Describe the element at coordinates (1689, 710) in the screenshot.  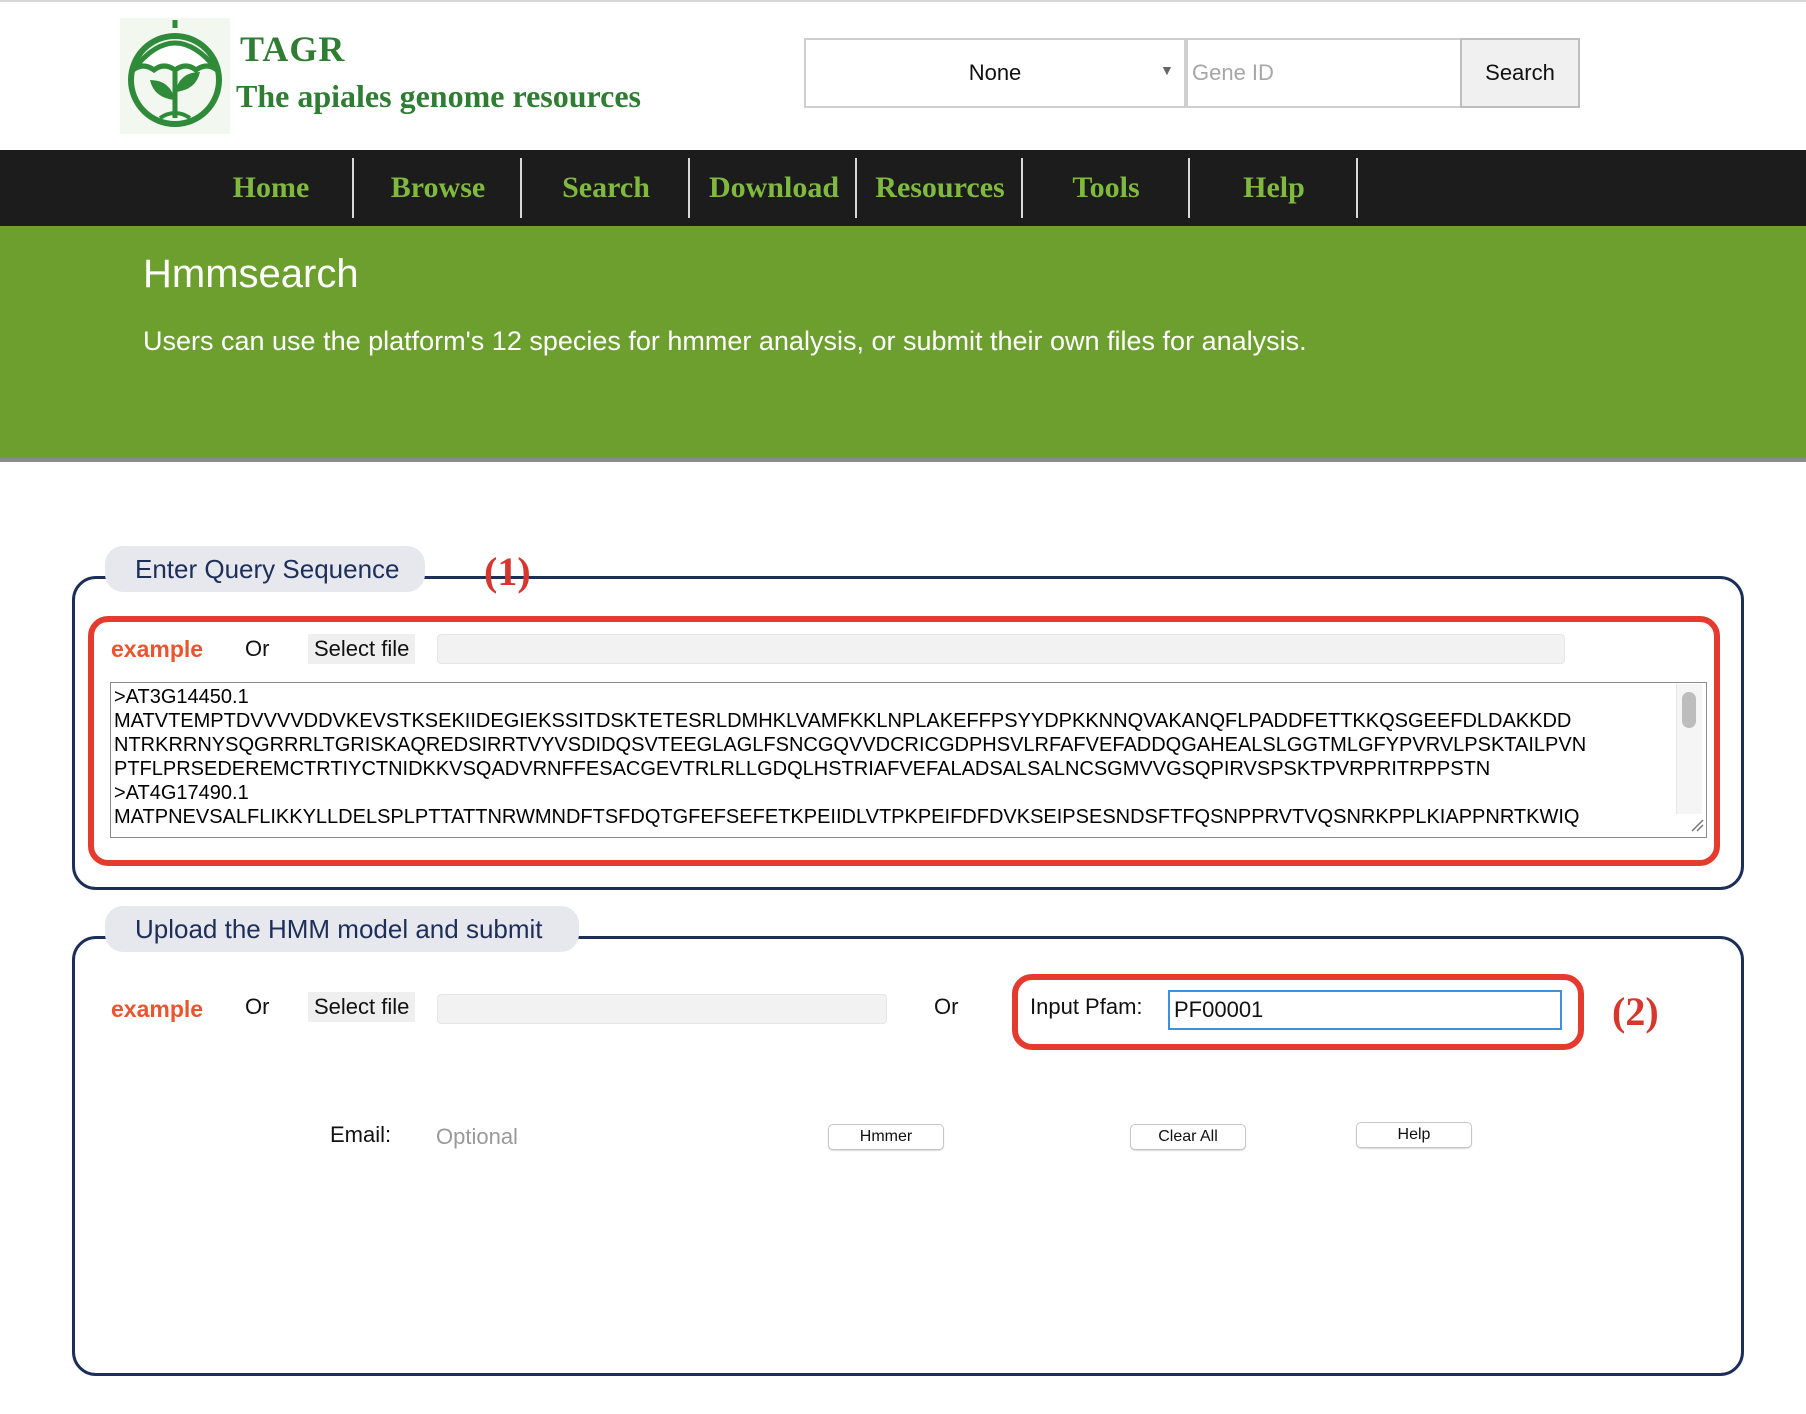
I see `sequence-scrollbar-thumb` at that location.